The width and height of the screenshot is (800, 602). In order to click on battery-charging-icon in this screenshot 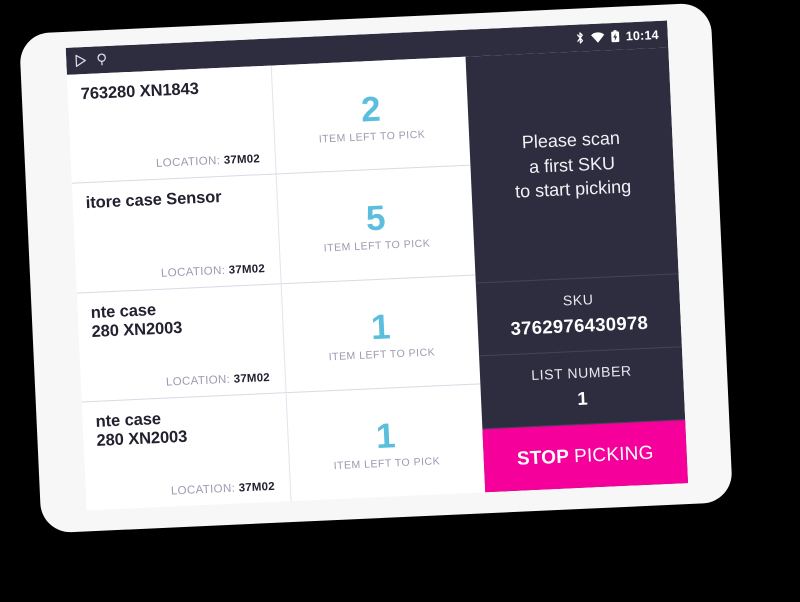, I will do `click(615, 36)`.